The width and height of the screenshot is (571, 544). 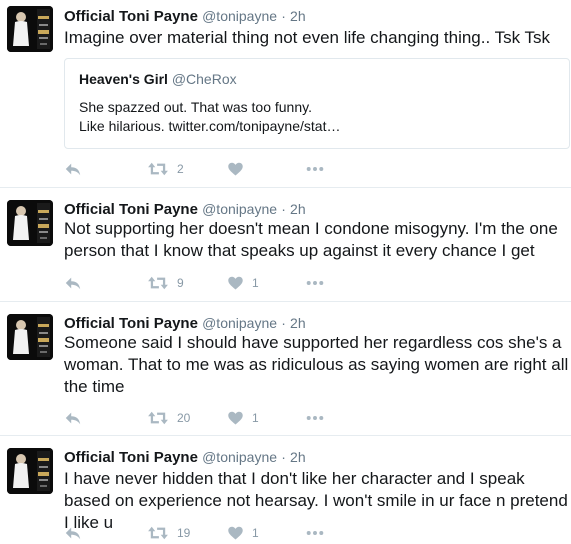 I want to click on quoted-text-line: She spazzed out. That was too funny., so click(x=195, y=107).